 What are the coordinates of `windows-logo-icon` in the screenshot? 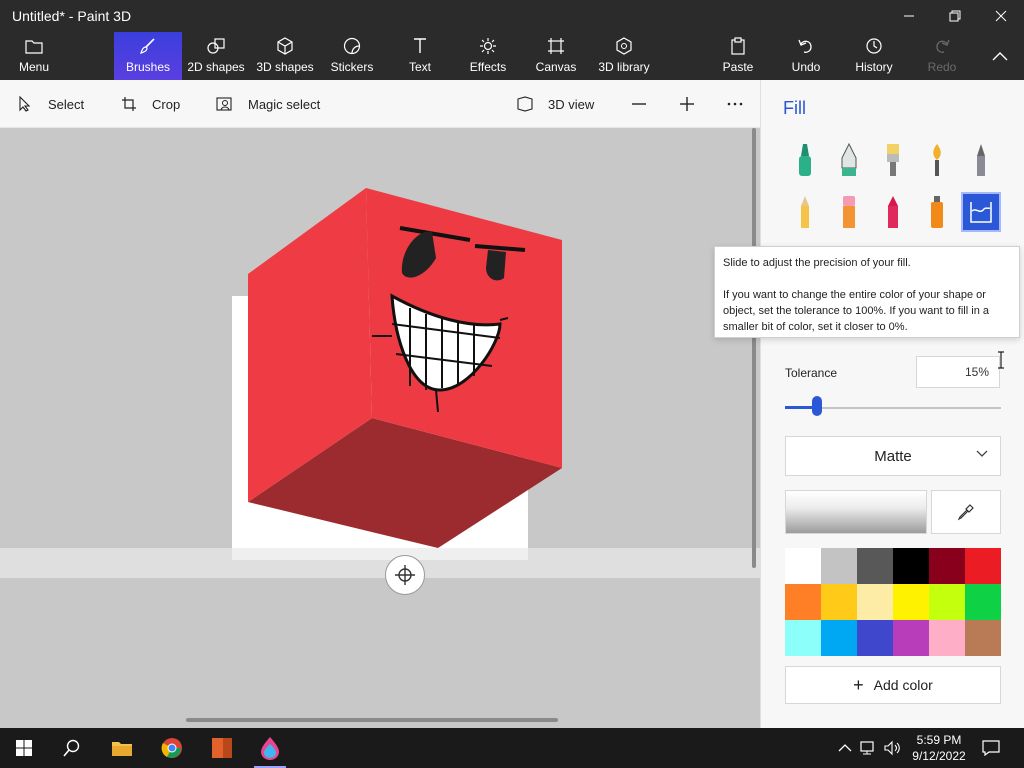 It's located at (24, 748).